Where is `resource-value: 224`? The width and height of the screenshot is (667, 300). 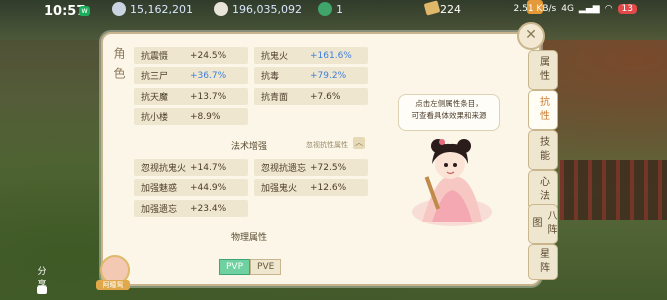 resource-value: 224 is located at coordinates (450, 9).